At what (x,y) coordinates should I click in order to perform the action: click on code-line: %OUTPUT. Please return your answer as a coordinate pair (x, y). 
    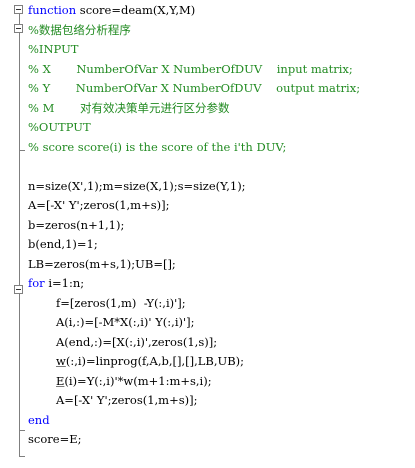
    Looking at the image, I should click on (59, 127).